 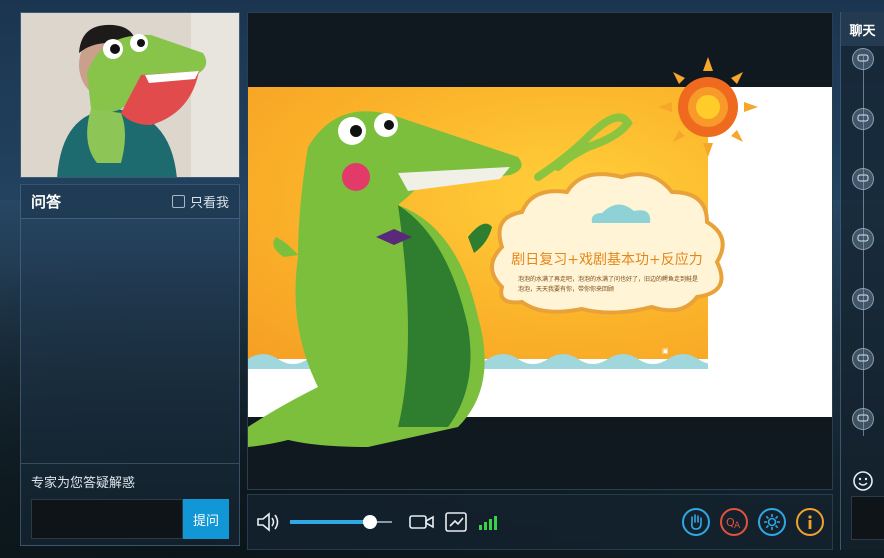 What do you see at coordinates (863, 483) in the screenshot?
I see `emoji-icon` at bounding box center [863, 483].